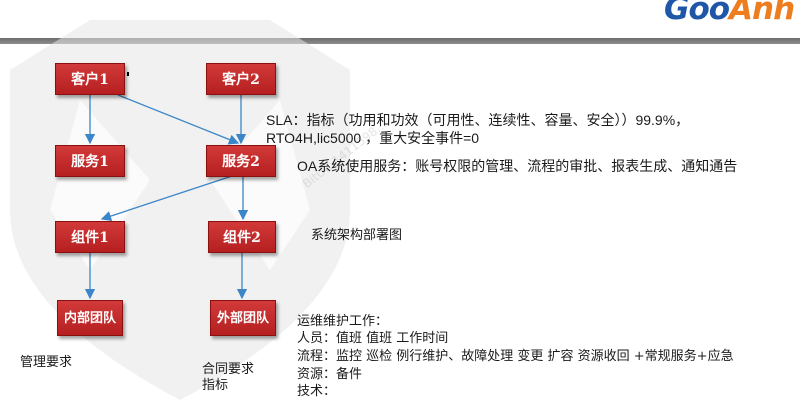  I want to click on node-service-1: 服务1, so click(90, 161).